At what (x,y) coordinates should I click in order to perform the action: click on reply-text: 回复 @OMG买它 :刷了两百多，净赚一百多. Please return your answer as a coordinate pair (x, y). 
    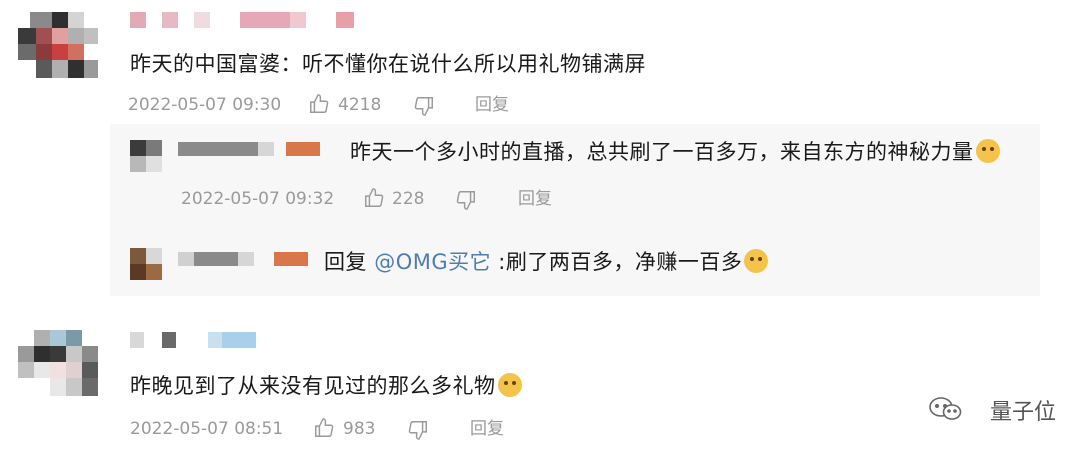
    Looking at the image, I should click on (546, 262).